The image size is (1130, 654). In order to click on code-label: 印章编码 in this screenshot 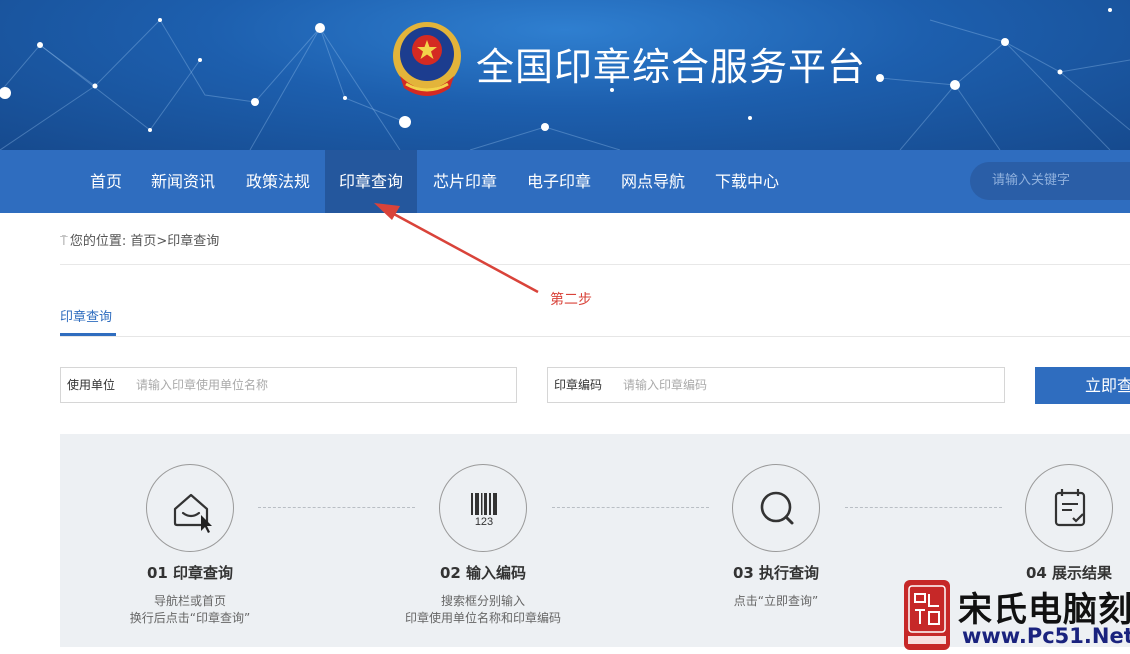, I will do `click(578, 385)`.